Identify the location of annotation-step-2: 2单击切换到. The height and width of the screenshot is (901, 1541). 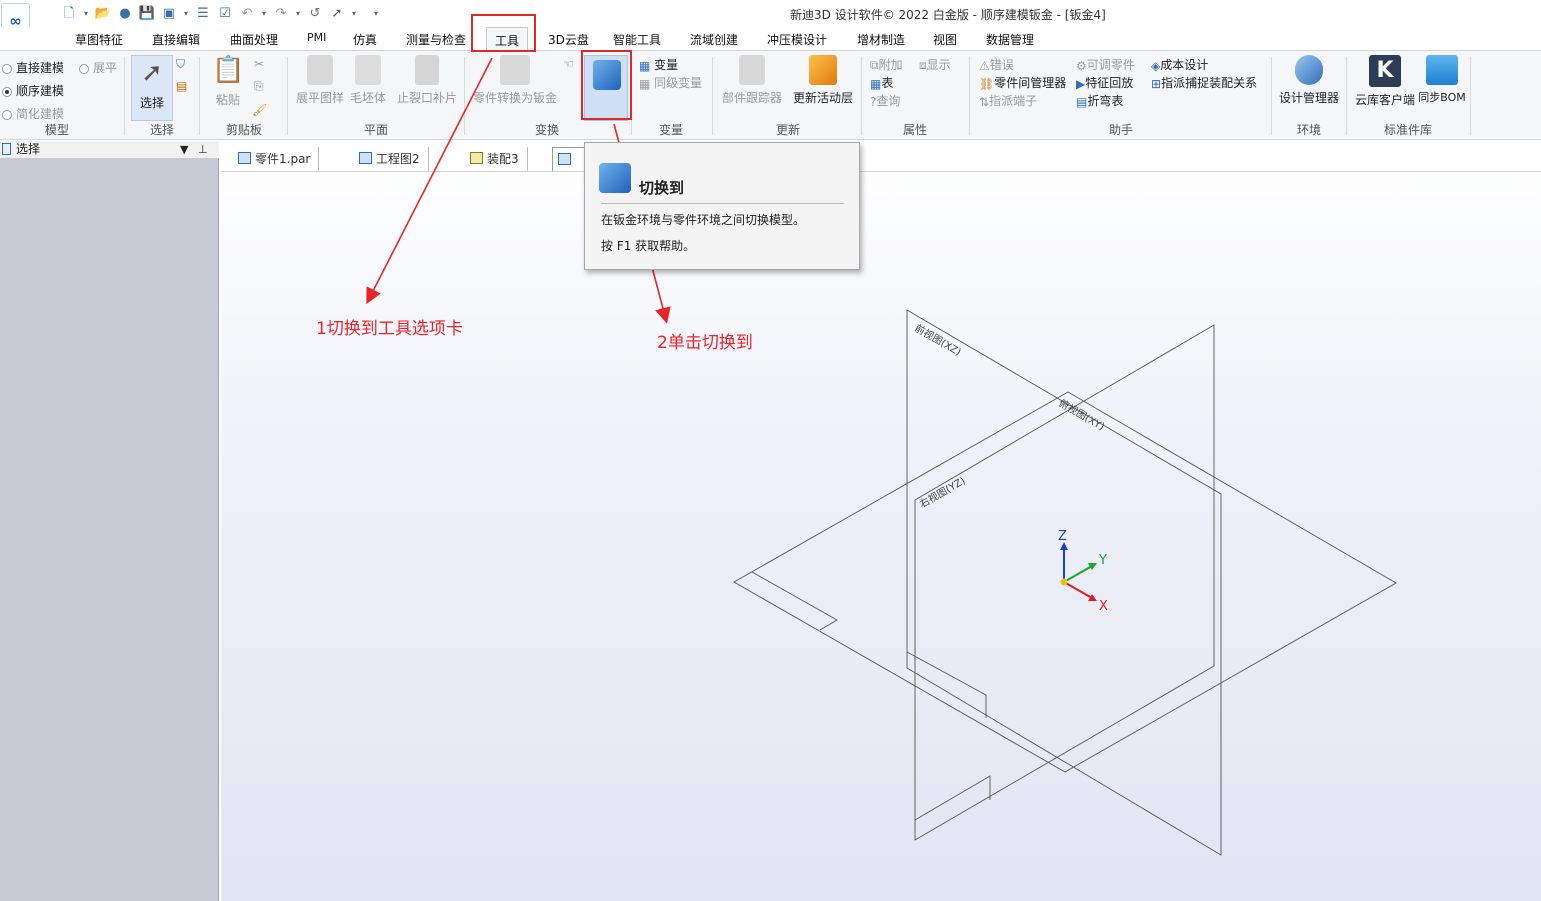
(705, 343).